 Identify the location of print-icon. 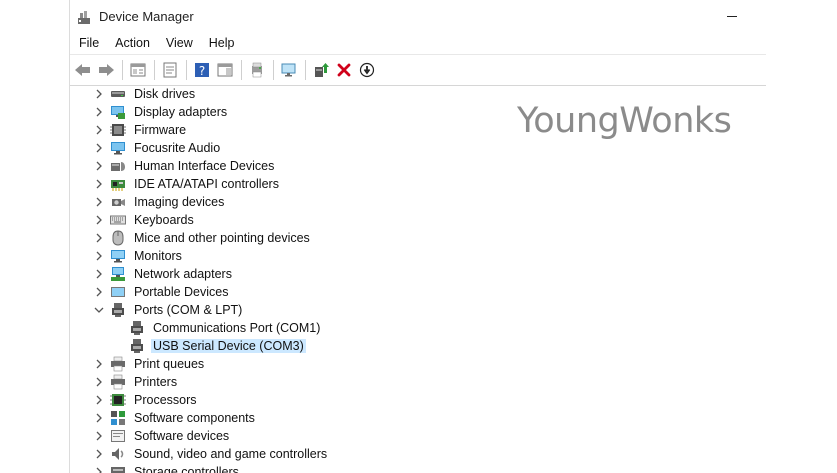
(257, 70).